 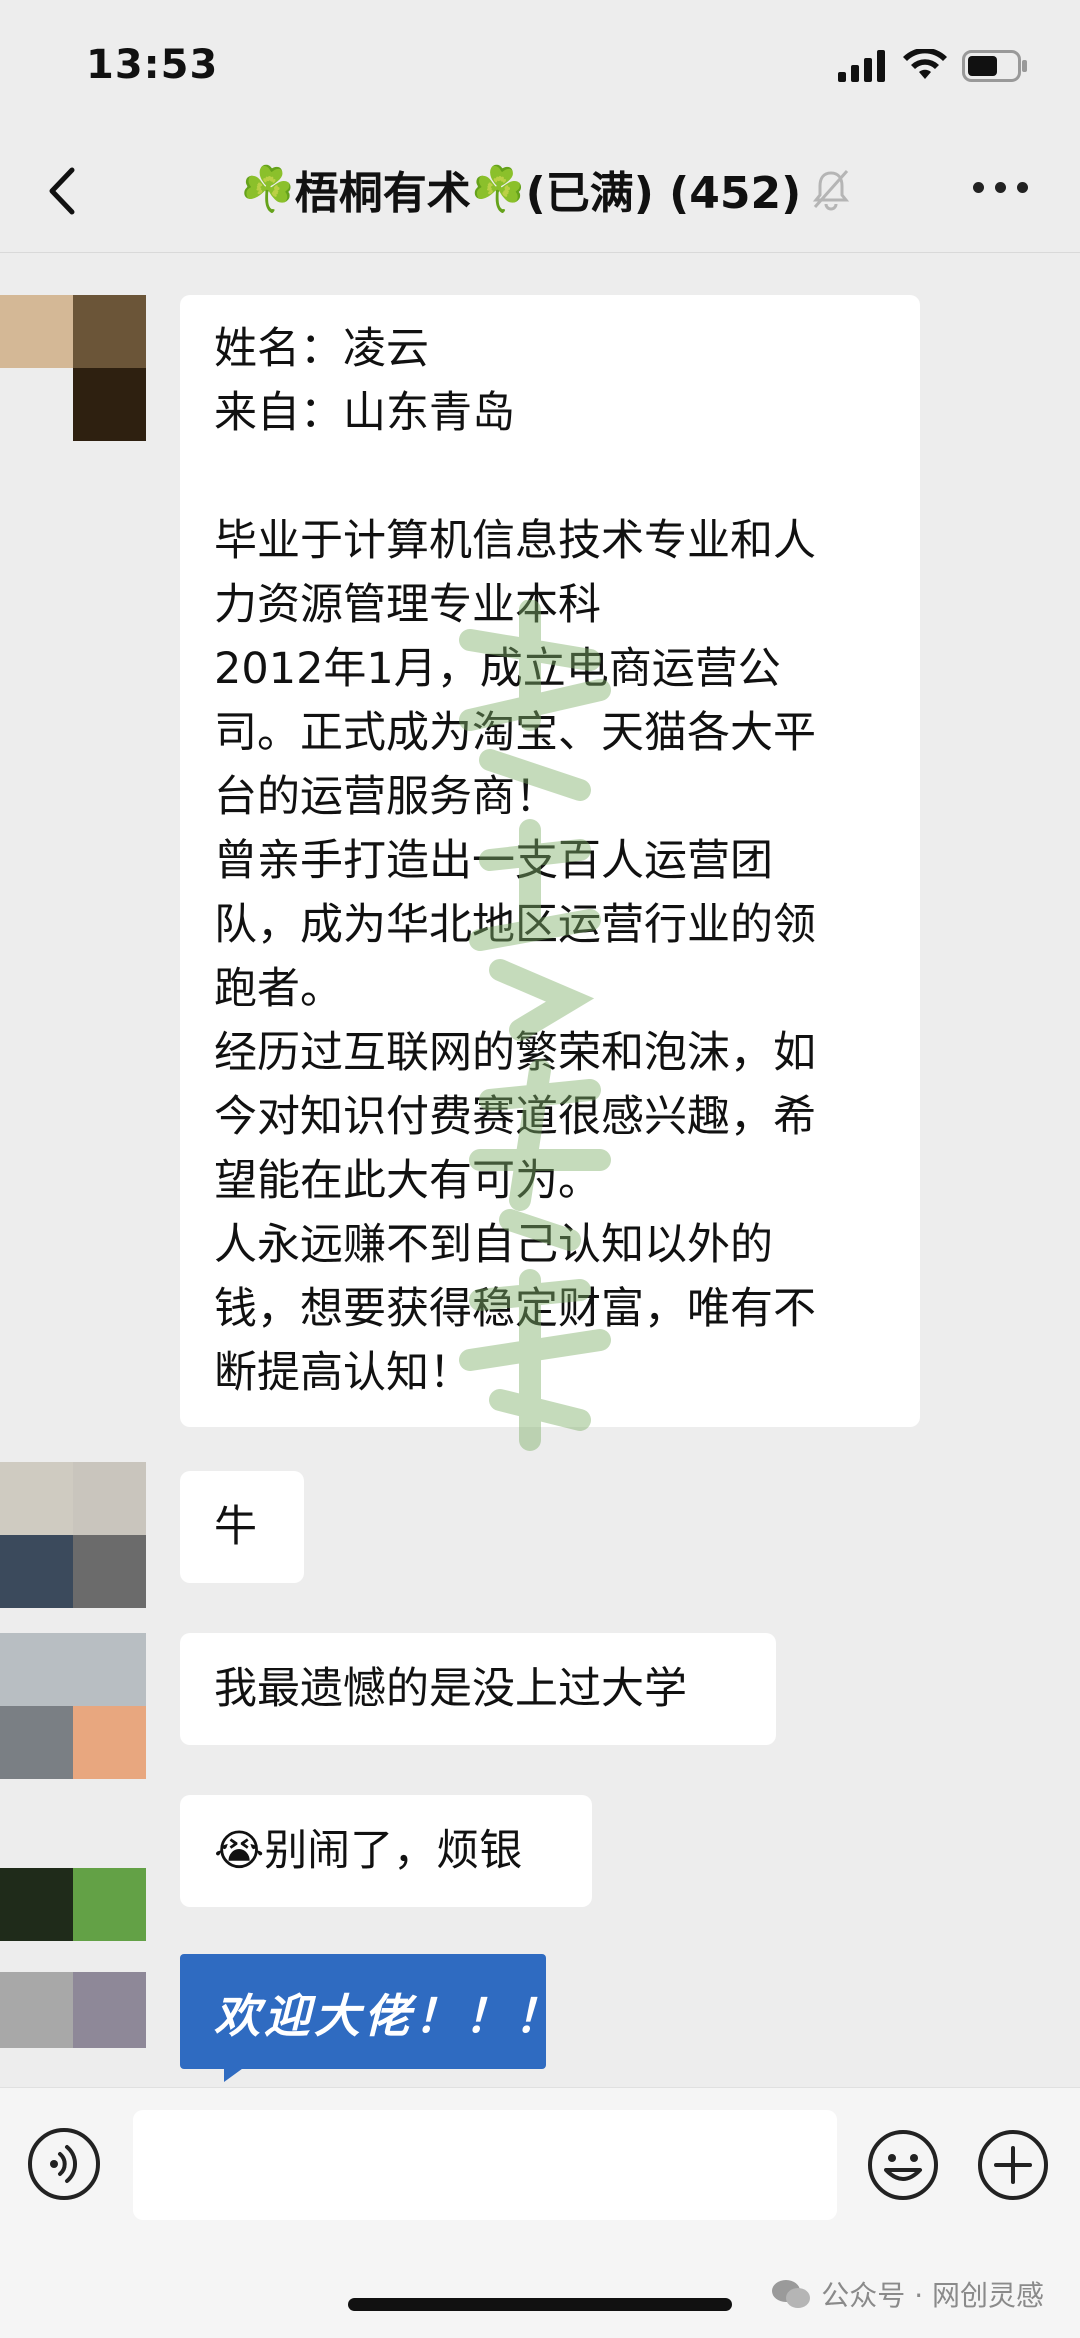 I want to click on message-line: 望能在此大有可为。, so click(x=407, y=1181).